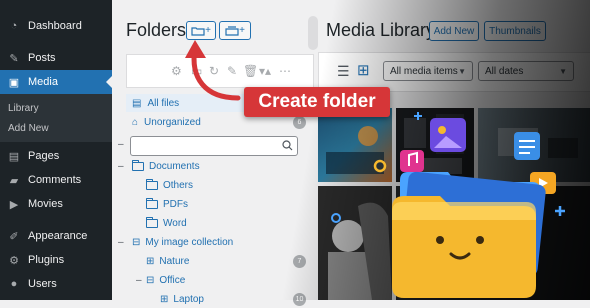  Describe the element at coordinates (412, 161) in the screenshot. I see `music-note-icon` at that location.